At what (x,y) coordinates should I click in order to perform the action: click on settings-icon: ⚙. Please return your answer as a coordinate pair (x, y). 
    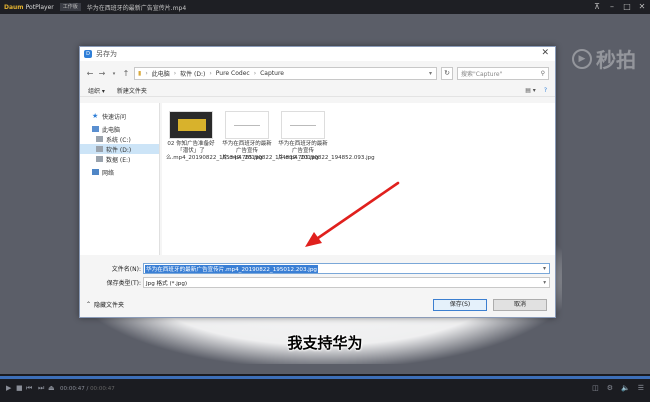
    Looking at the image, I should click on (610, 388).